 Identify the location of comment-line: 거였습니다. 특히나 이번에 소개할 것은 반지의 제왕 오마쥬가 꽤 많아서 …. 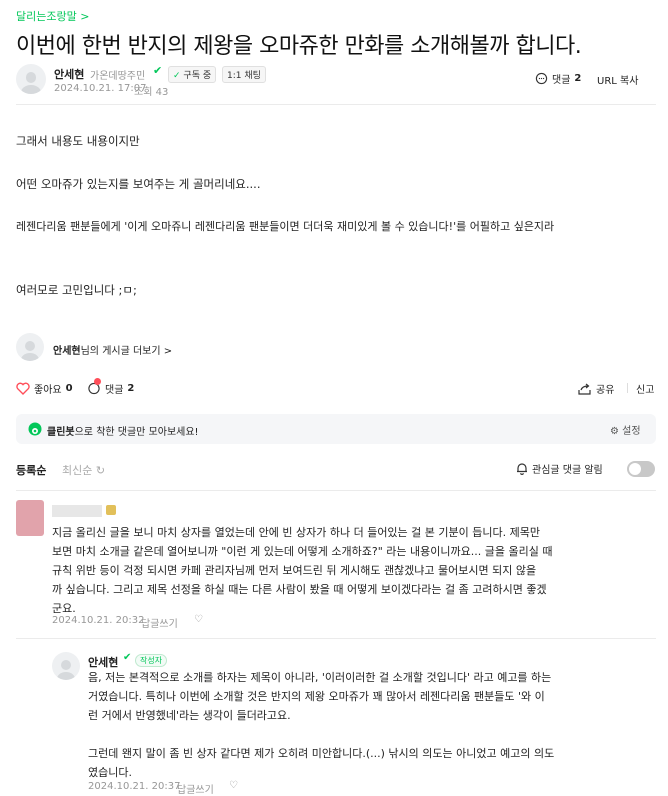
(316, 696).